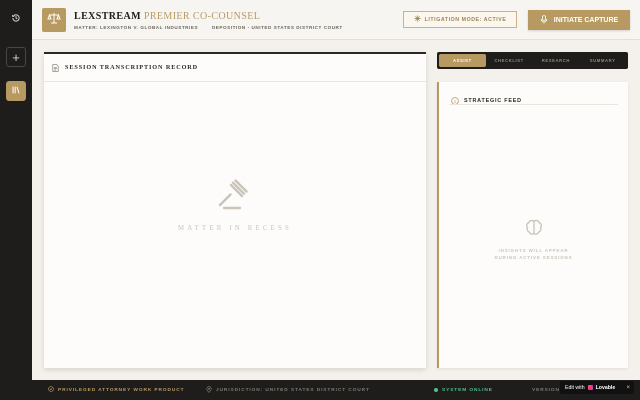 This screenshot has height=400, width=640. I want to click on recess-label: MATTER IN RECESS, so click(235, 228).